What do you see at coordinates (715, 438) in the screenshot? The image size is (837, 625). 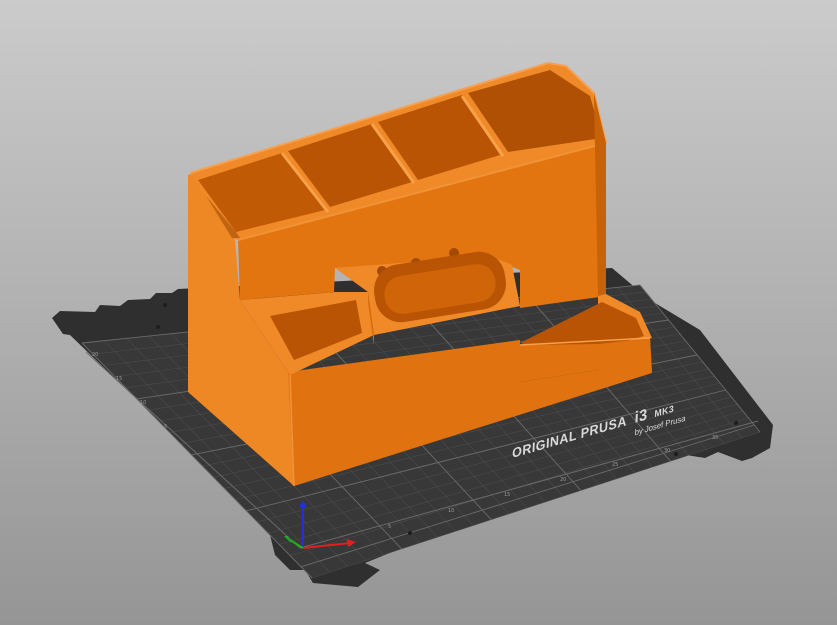 I see `tick-label: 35` at bounding box center [715, 438].